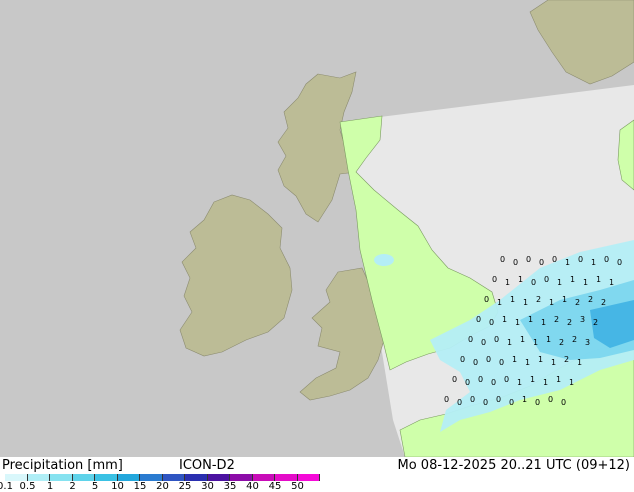 The image size is (634, 492). I want to click on color-scale-tick-label: 45, so click(275, 486).